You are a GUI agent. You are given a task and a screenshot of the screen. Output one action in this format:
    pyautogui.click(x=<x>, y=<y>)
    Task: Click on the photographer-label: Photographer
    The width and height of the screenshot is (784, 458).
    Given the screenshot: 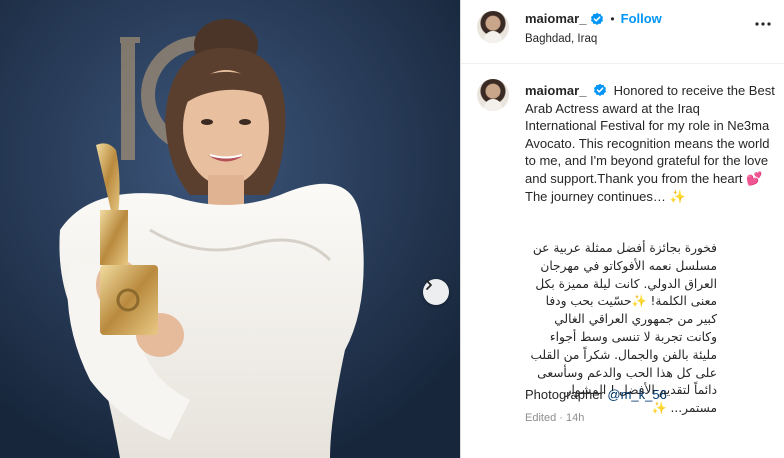 What is the action you would take?
    pyautogui.click(x=564, y=394)
    